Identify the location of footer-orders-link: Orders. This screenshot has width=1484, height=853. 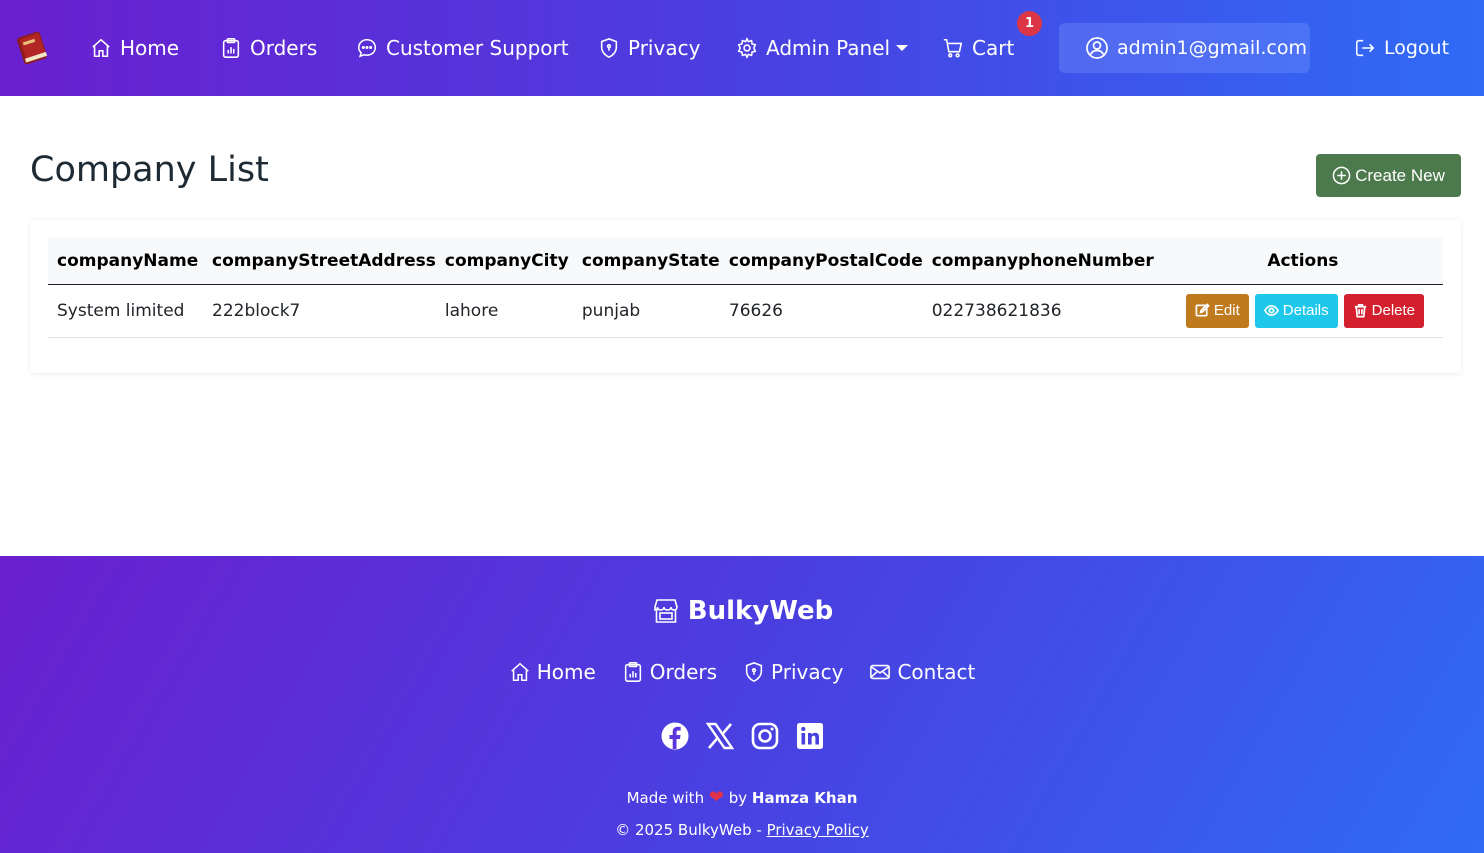
(669, 672).